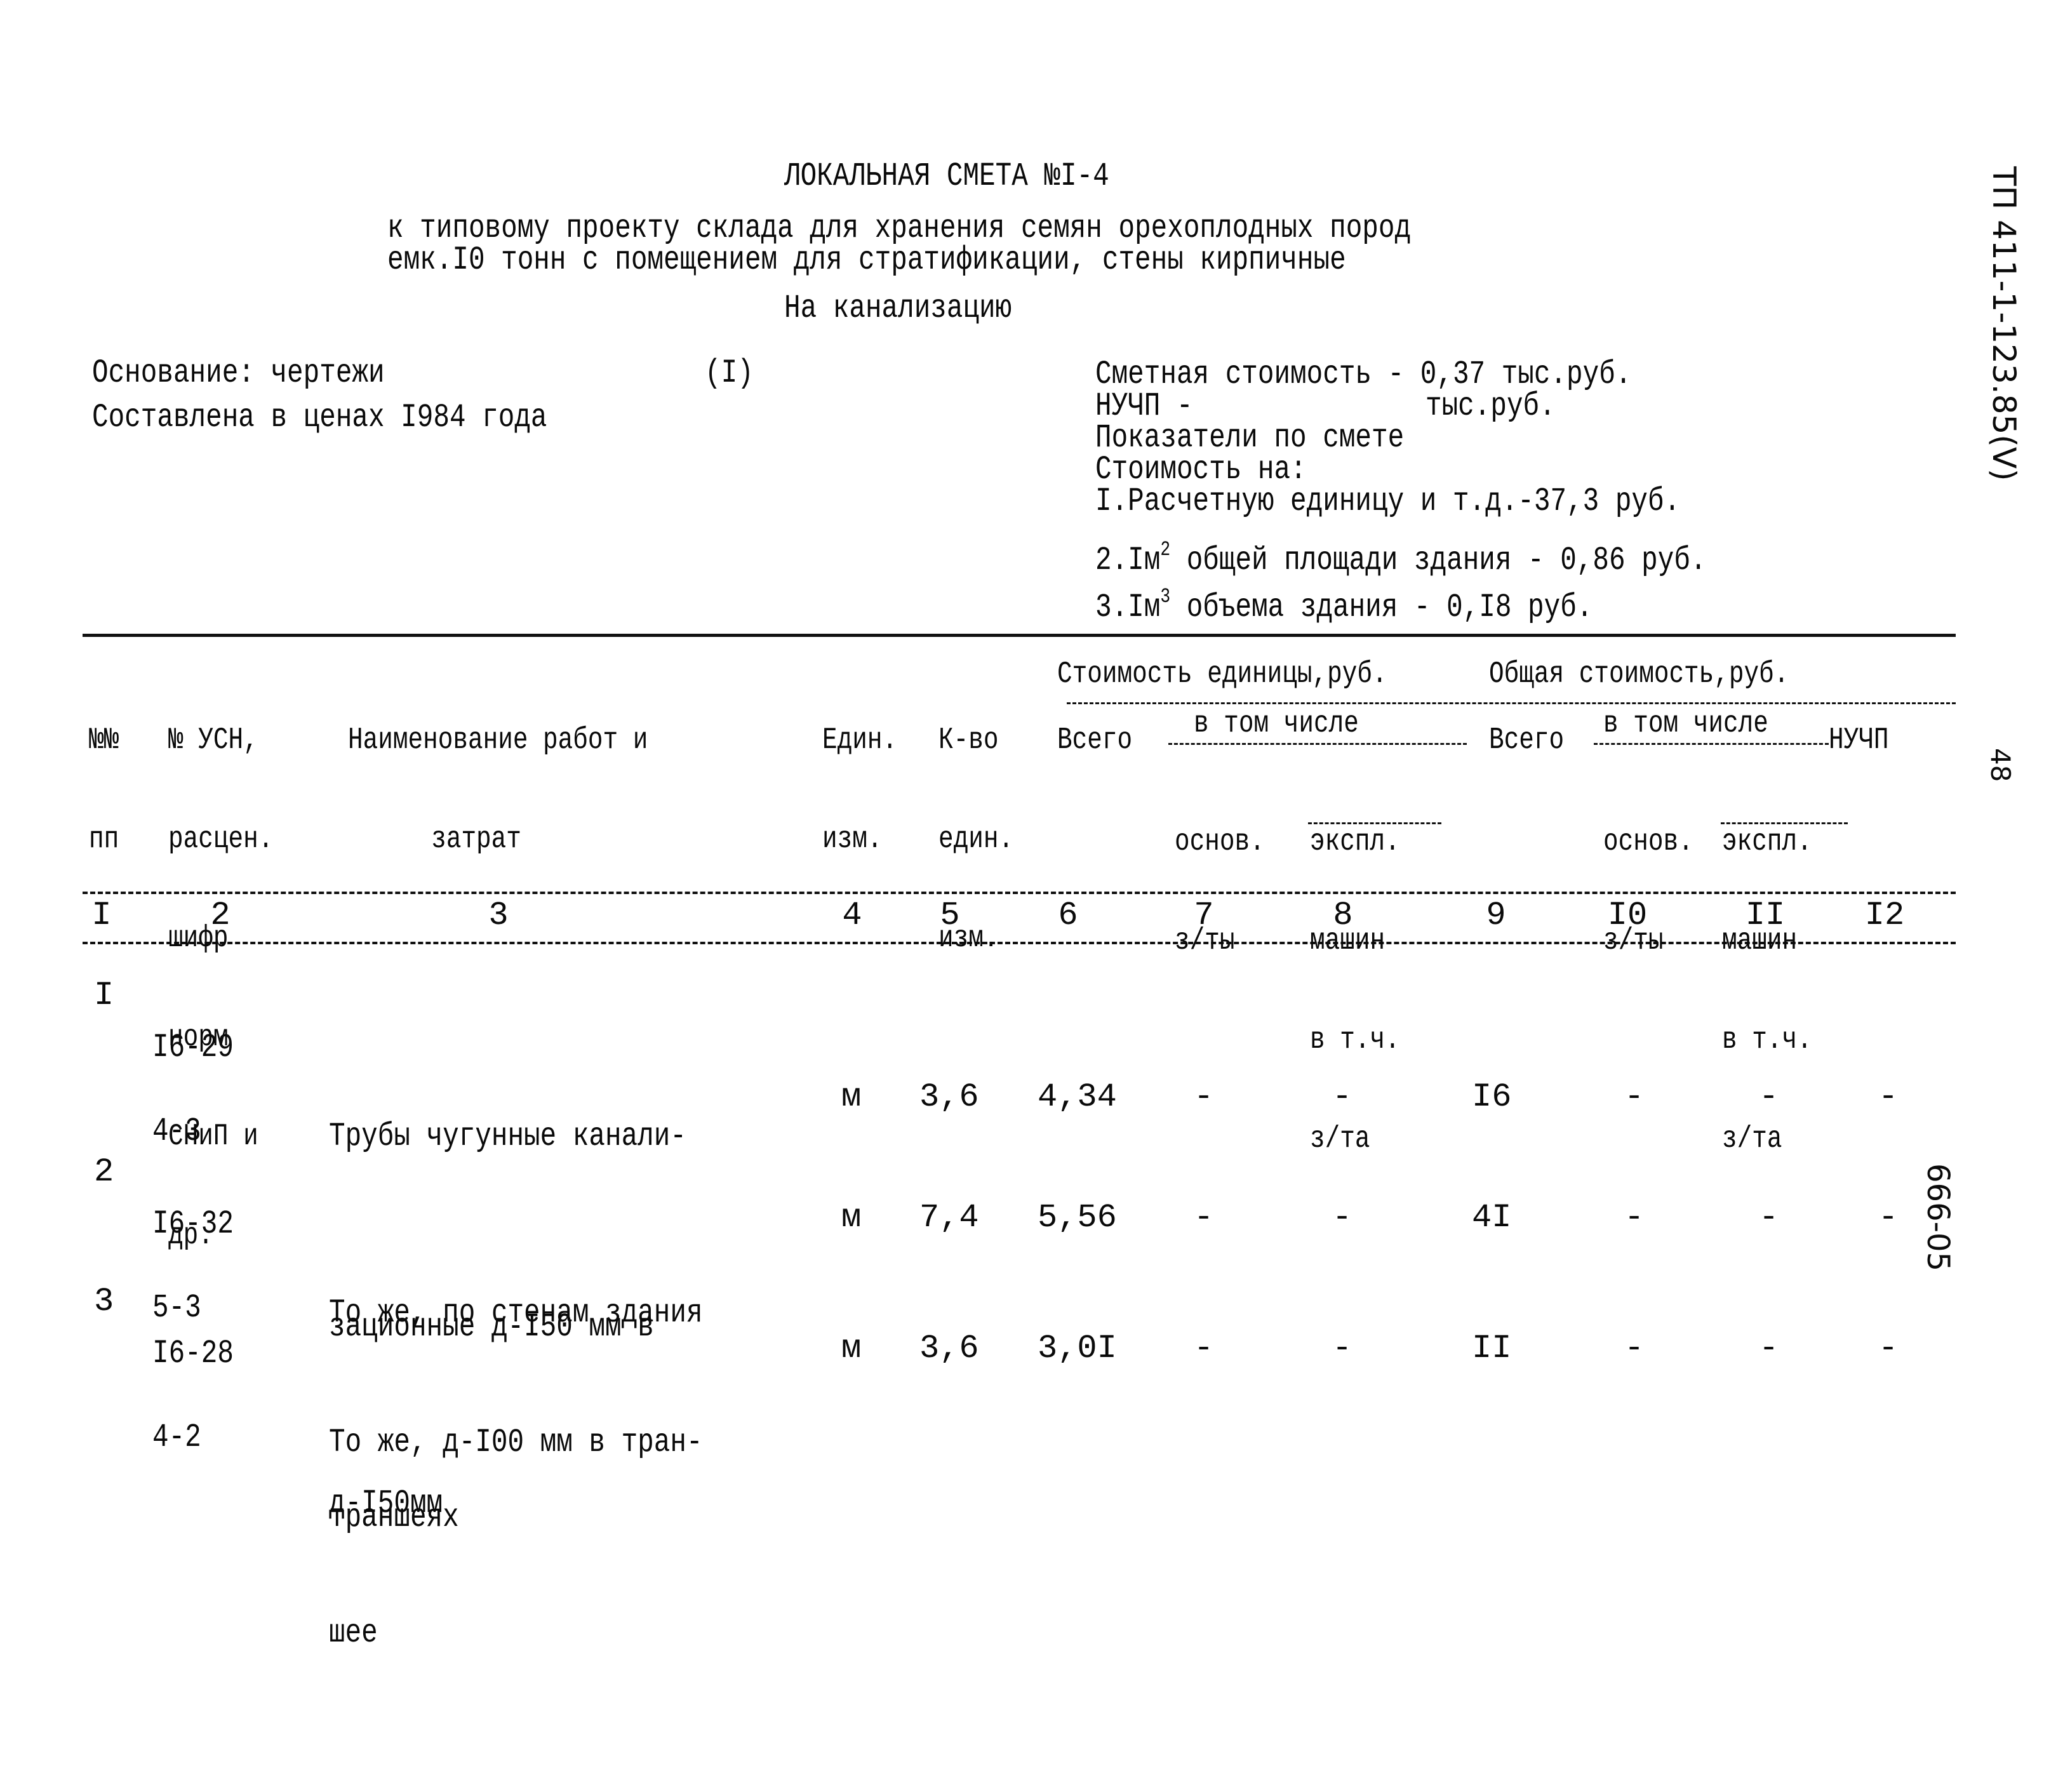 This screenshot has width=2070, height=1792. I want to click on code-line: I6-28, so click(193, 1353).